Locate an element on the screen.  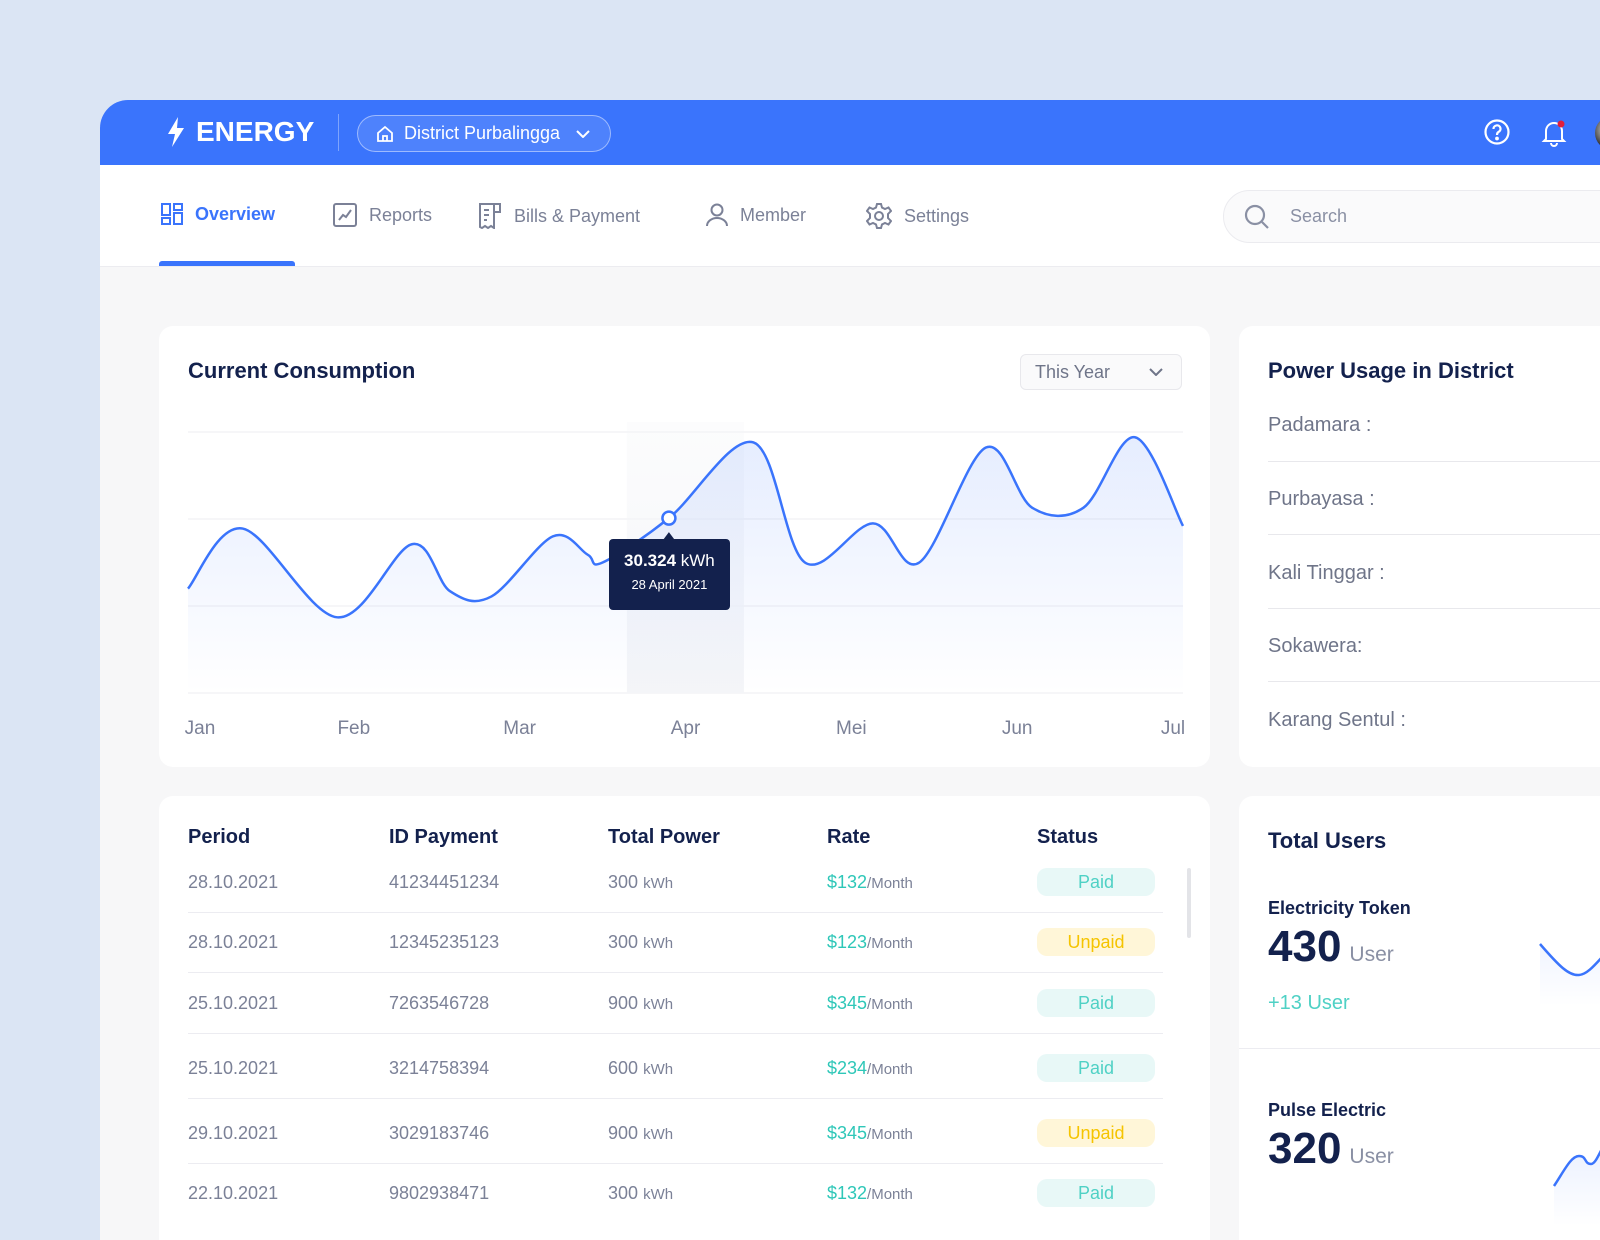
id-cell: 9802938471 is located at coordinates (439, 1193).